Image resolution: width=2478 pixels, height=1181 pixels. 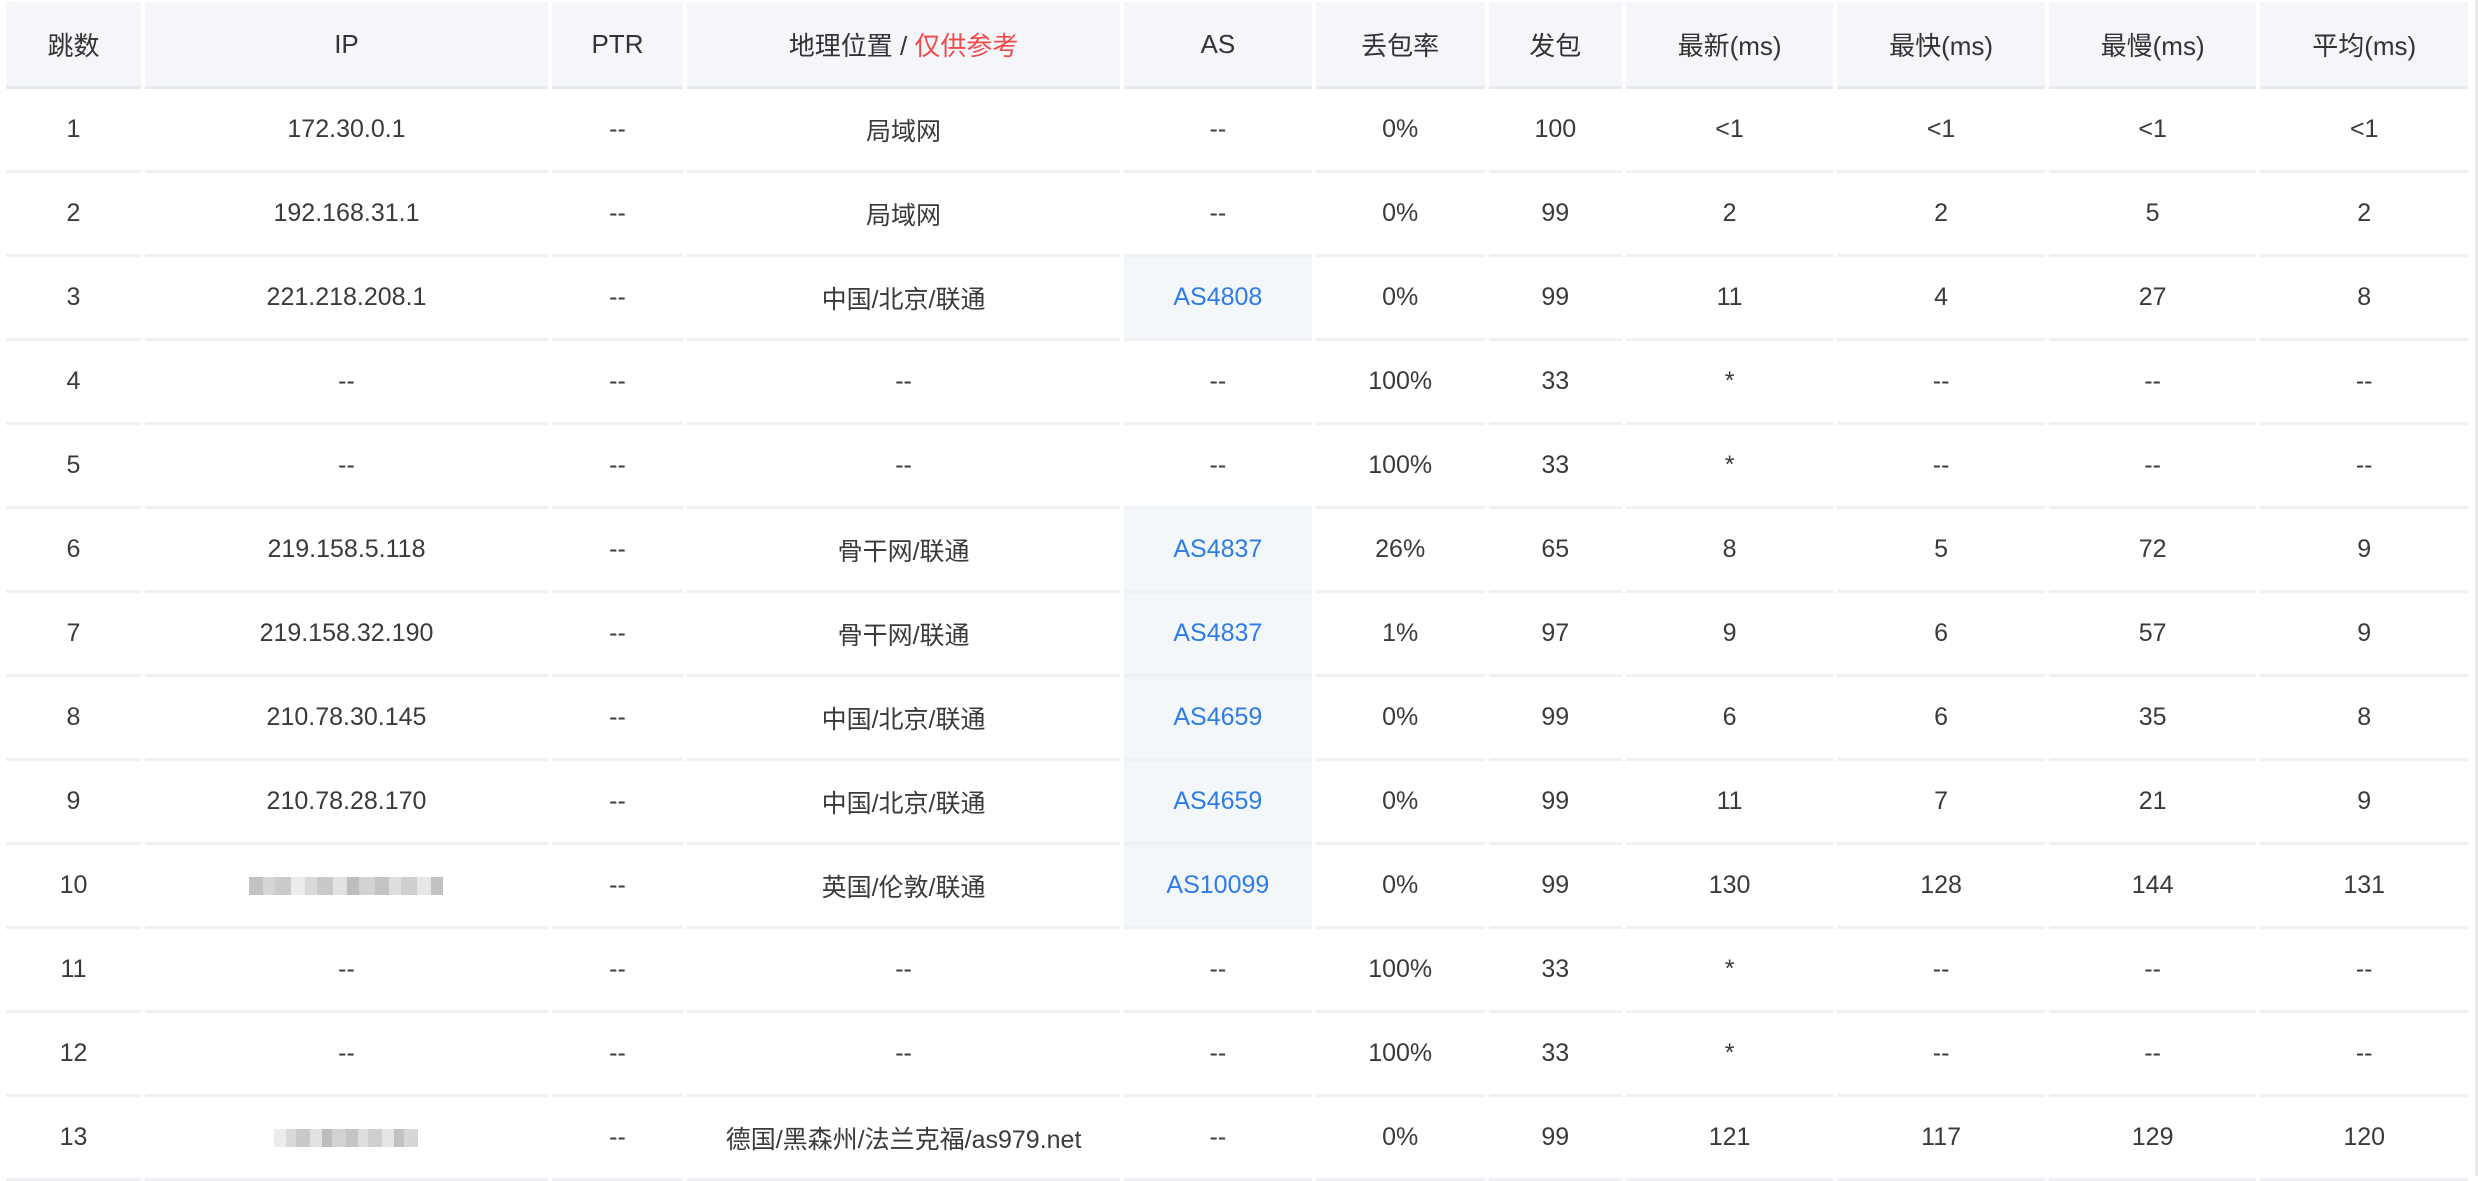 What do you see at coordinates (73, 45) in the screenshot?
I see `header-hop: 跳数` at bounding box center [73, 45].